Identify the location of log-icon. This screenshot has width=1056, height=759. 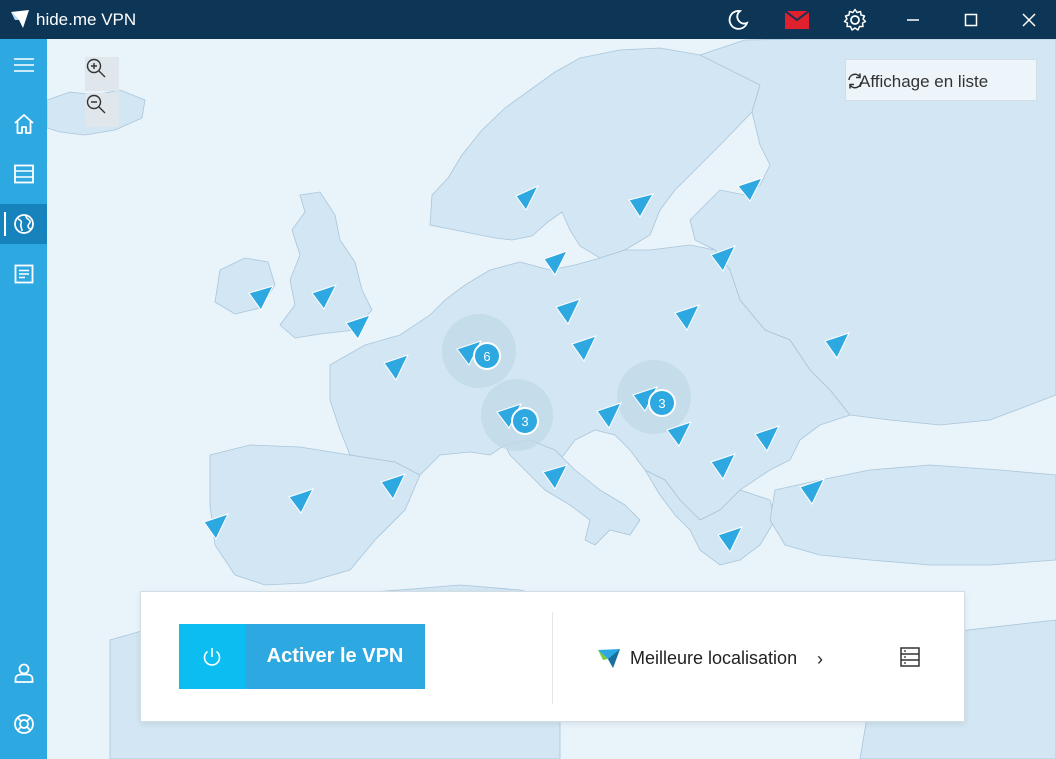
(23, 274).